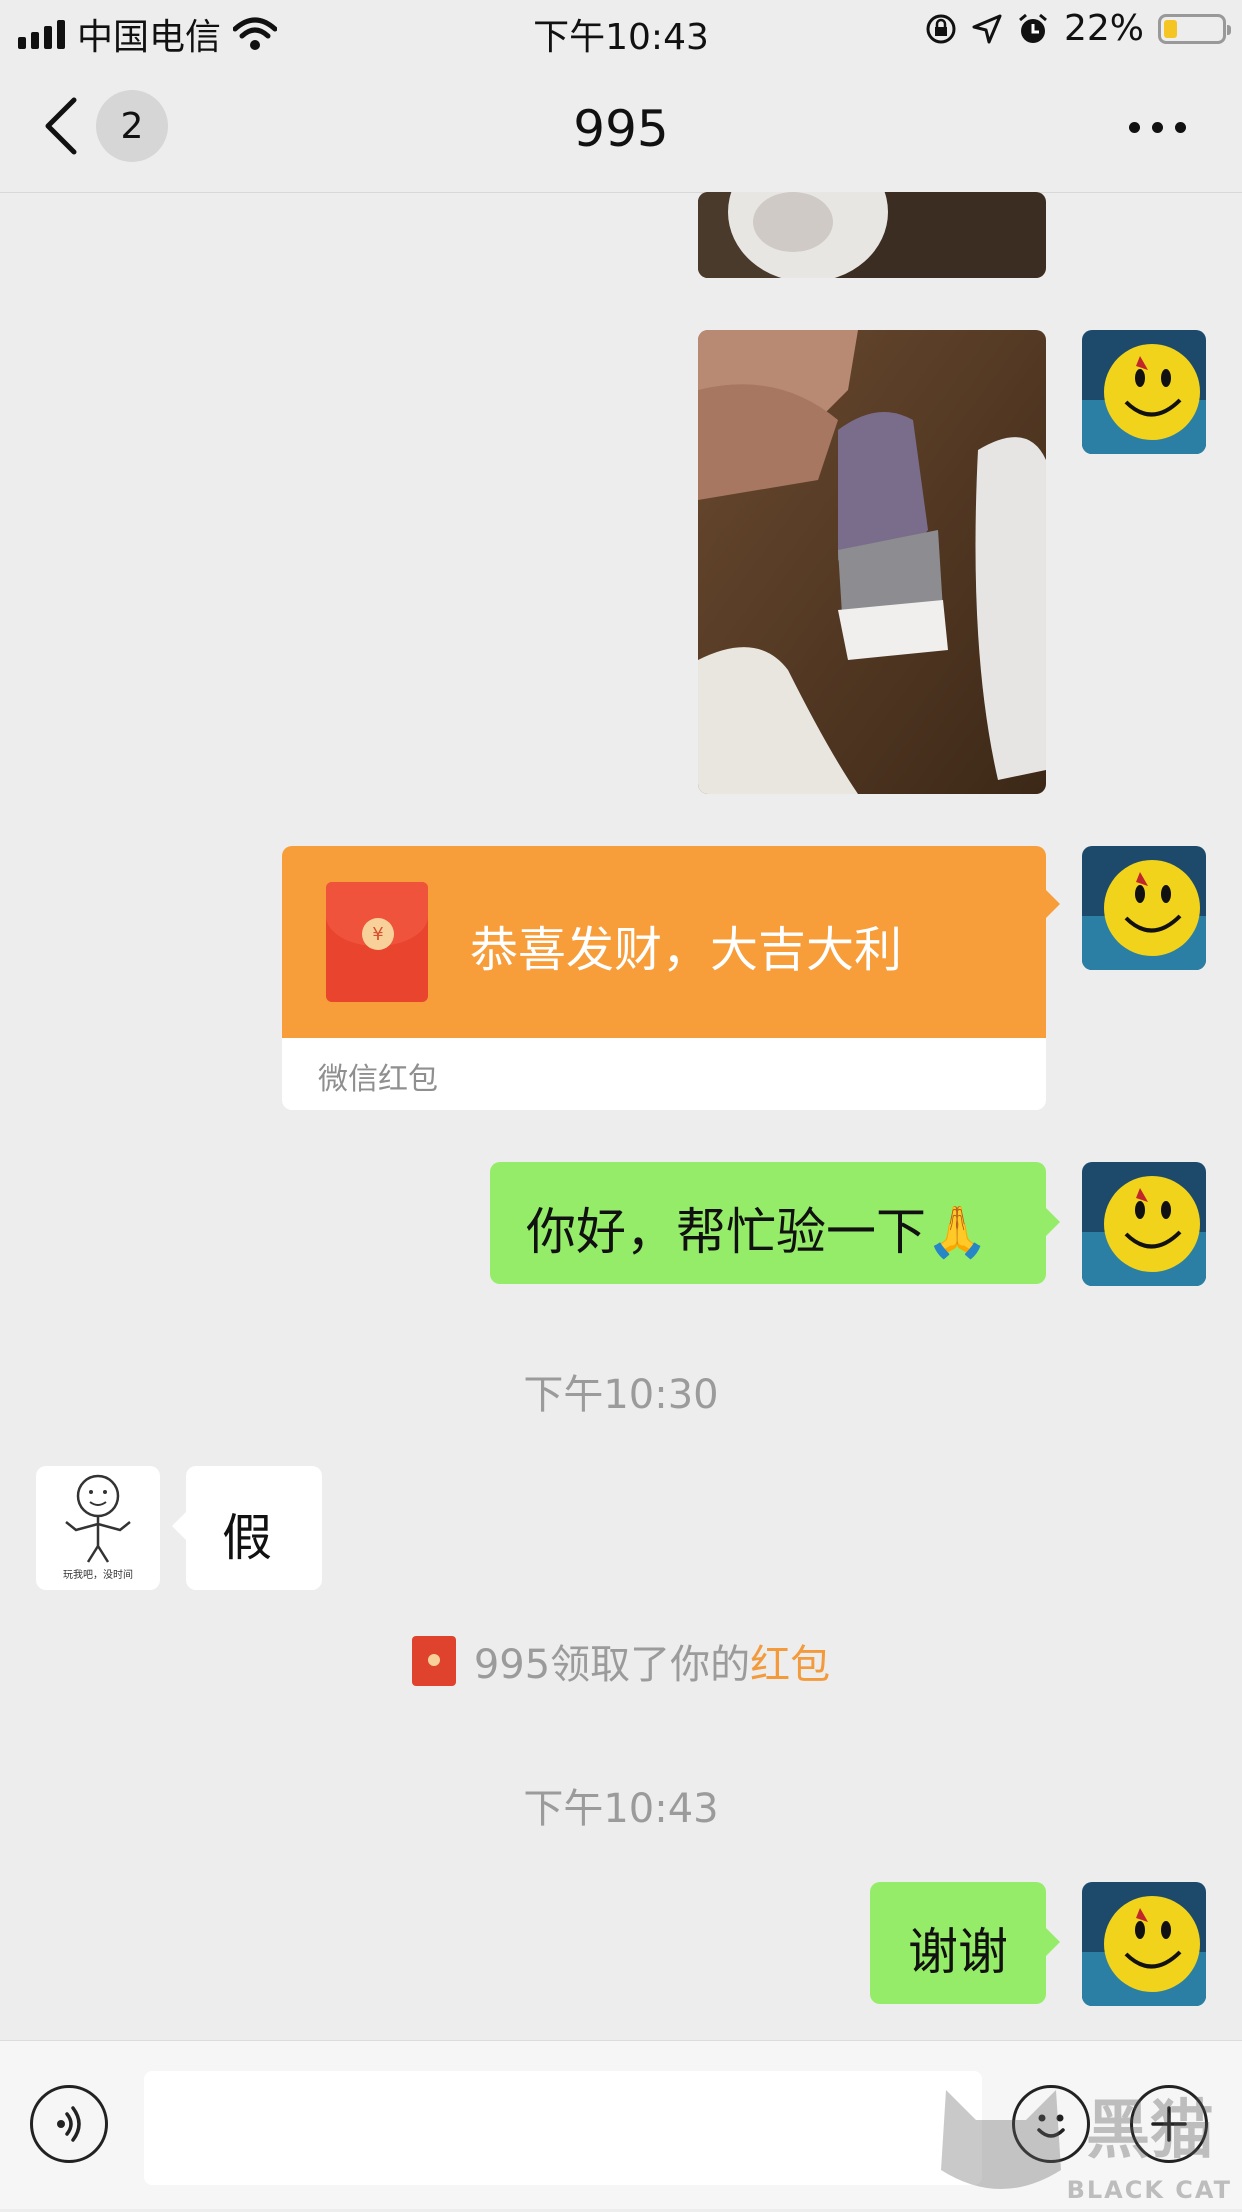 The width and height of the screenshot is (1242, 2212). I want to click on red-packet-notice: 995领取了你的 红包, so click(621, 1661).